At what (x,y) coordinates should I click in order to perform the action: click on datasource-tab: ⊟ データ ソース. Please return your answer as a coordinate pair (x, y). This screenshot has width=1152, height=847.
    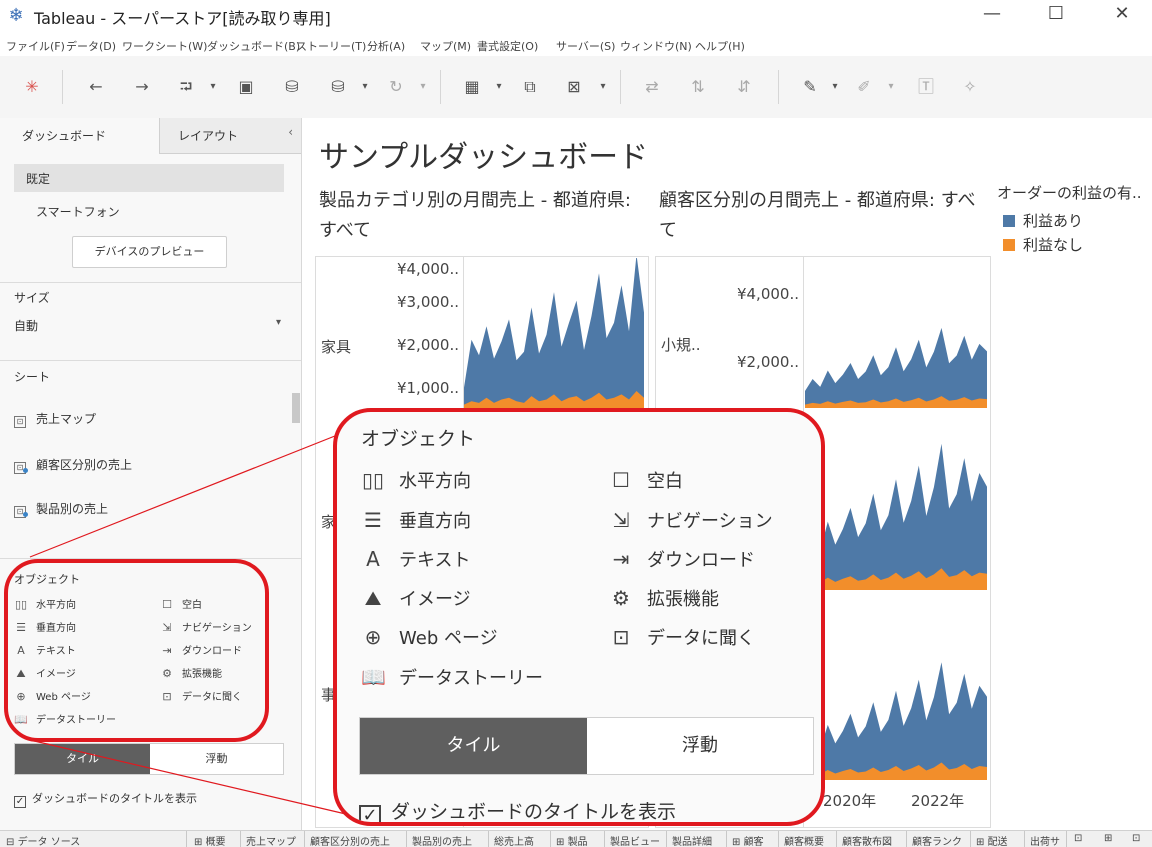
    Looking at the image, I should click on (43, 840).